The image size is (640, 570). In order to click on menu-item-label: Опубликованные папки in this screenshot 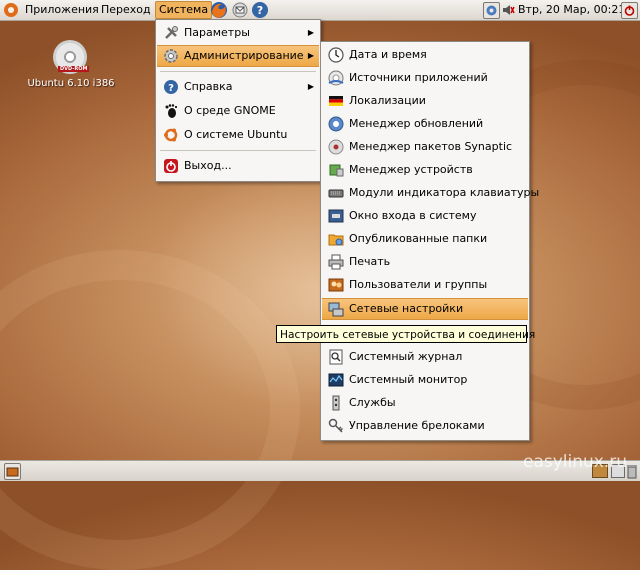, I will do `click(418, 238)`.